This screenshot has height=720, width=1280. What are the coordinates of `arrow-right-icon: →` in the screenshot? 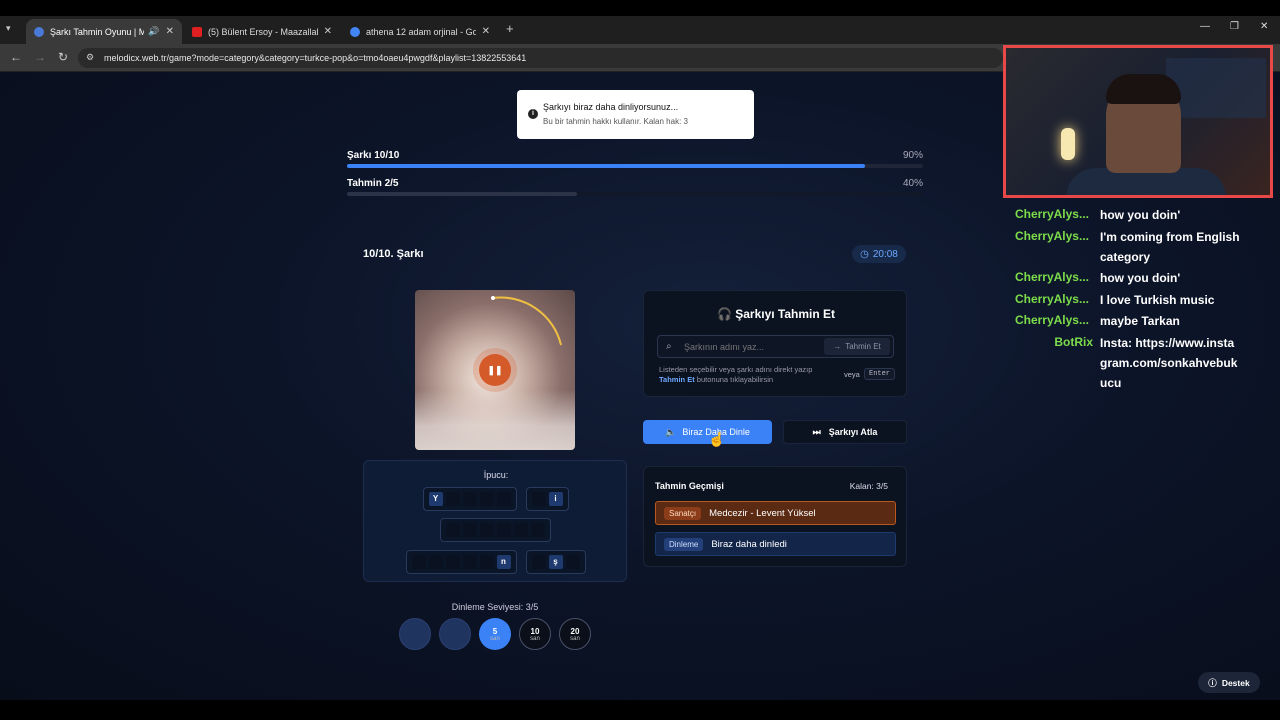 It's located at (837, 346).